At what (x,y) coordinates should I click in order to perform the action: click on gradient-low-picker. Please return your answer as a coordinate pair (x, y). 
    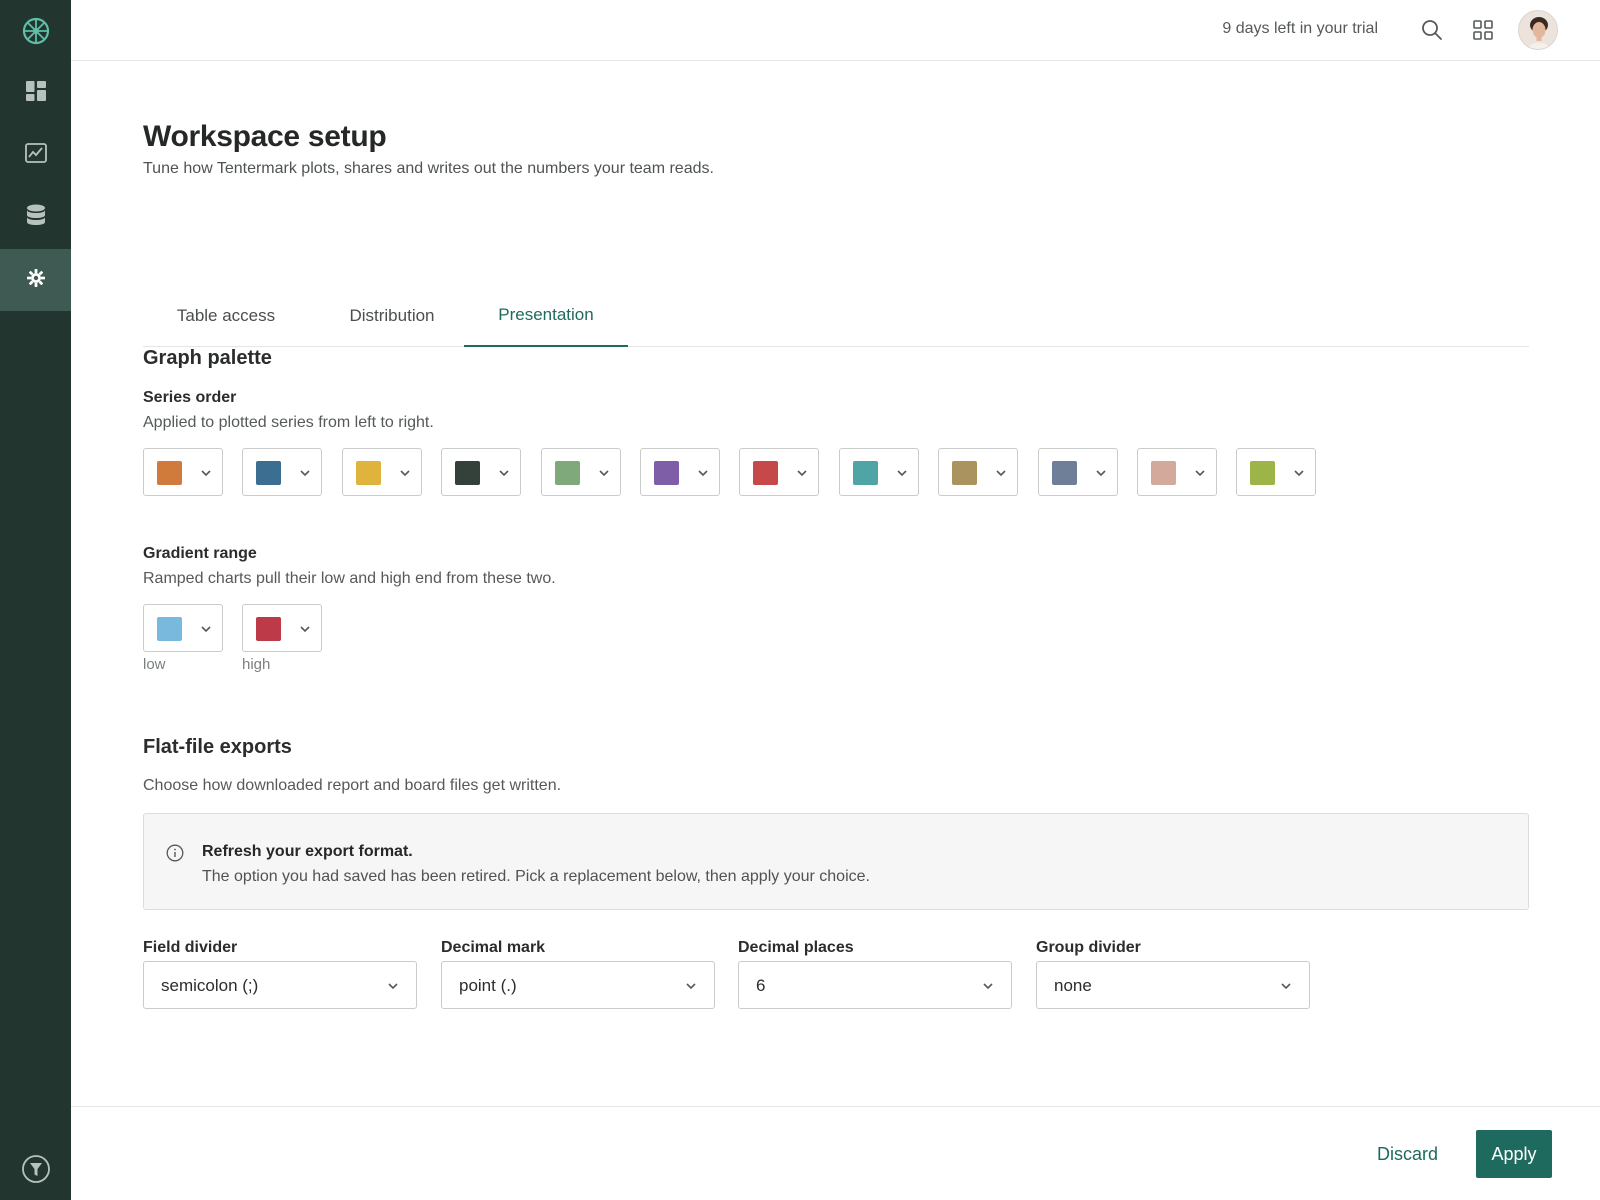
    Looking at the image, I should click on (183, 628).